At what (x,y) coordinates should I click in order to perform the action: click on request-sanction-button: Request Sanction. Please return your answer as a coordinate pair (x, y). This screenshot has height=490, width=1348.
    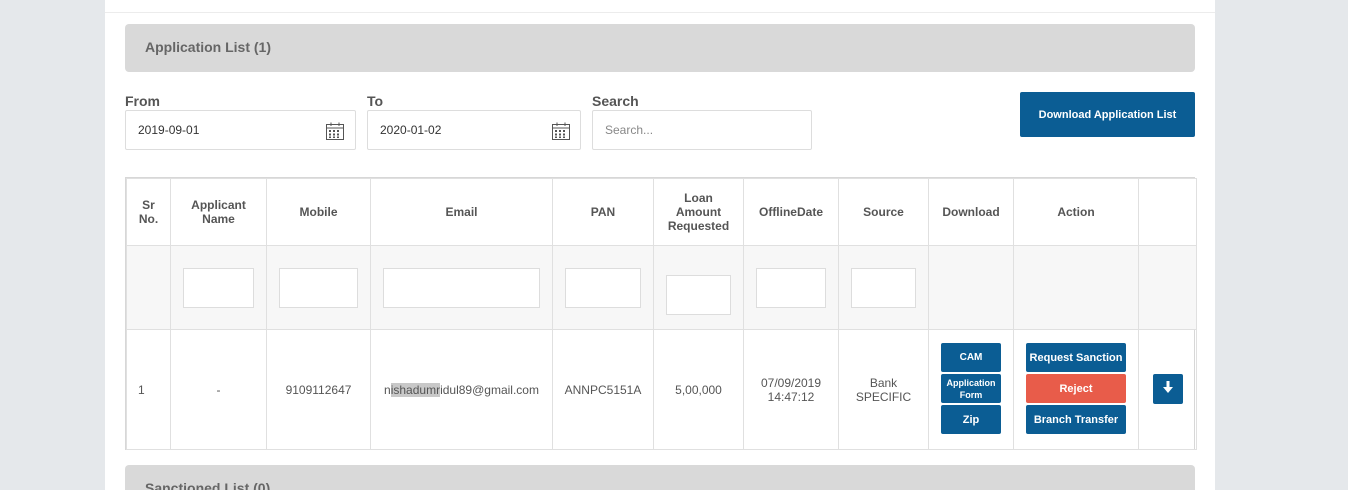
    Looking at the image, I should click on (1076, 357).